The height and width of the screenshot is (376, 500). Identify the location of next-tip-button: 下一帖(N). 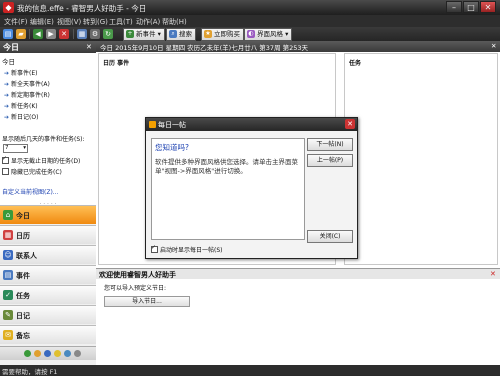
(330, 144).